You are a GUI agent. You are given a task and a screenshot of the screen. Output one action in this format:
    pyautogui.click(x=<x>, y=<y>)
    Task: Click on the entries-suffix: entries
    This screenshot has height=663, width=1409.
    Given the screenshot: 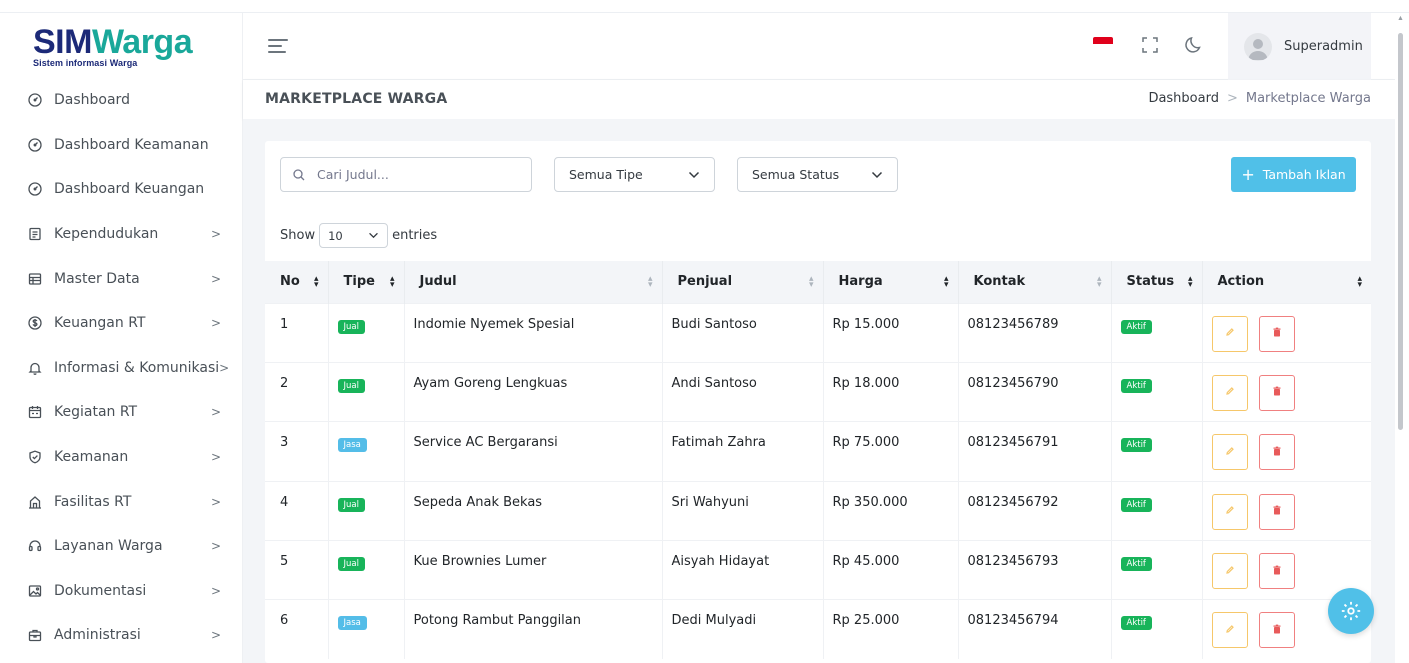 What is the action you would take?
    pyautogui.click(x=415, y=235)
    